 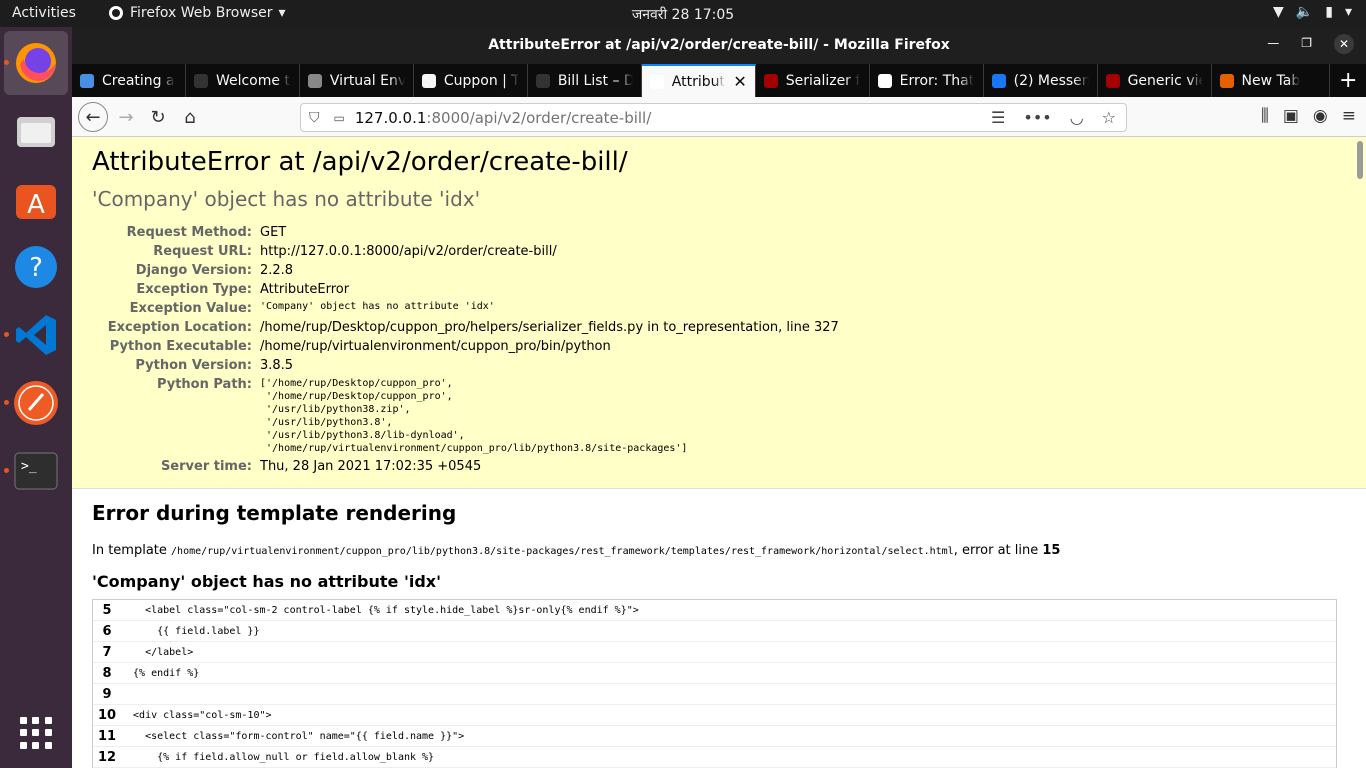 What do you see at coordinates (428, 80) in the screenshot?
I see `app-icon` at bounding box center [428, 80].